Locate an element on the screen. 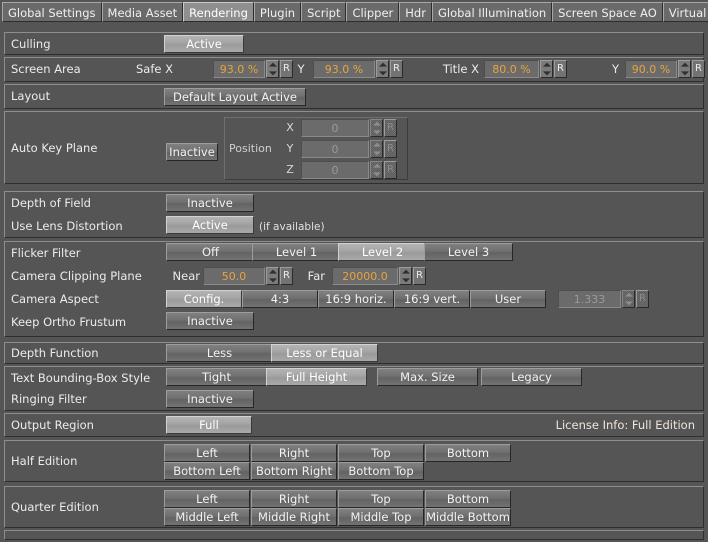  ringing-filter-toggle-button: Inactive is located at coordinates (210, 399).